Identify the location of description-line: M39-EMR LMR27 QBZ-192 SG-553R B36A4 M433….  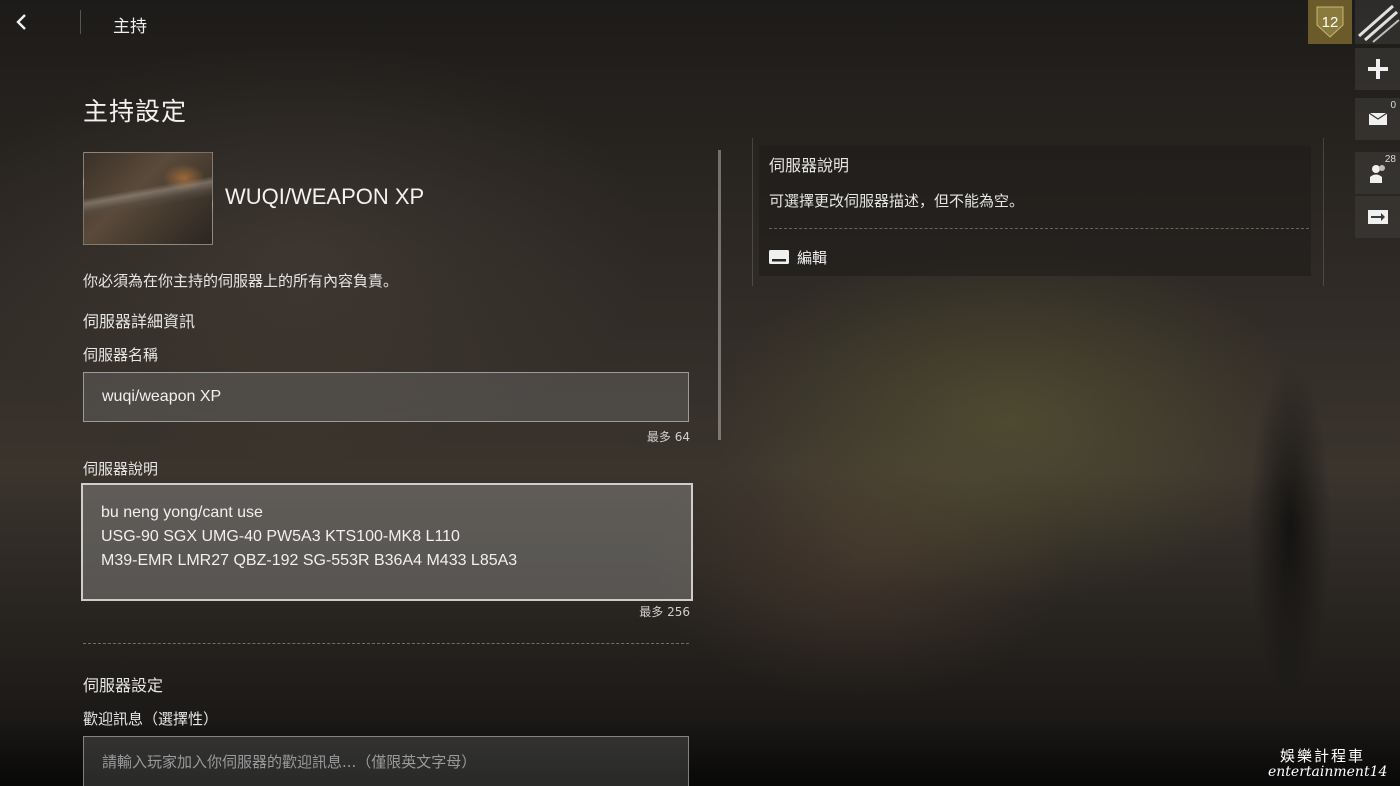
(309, 560).